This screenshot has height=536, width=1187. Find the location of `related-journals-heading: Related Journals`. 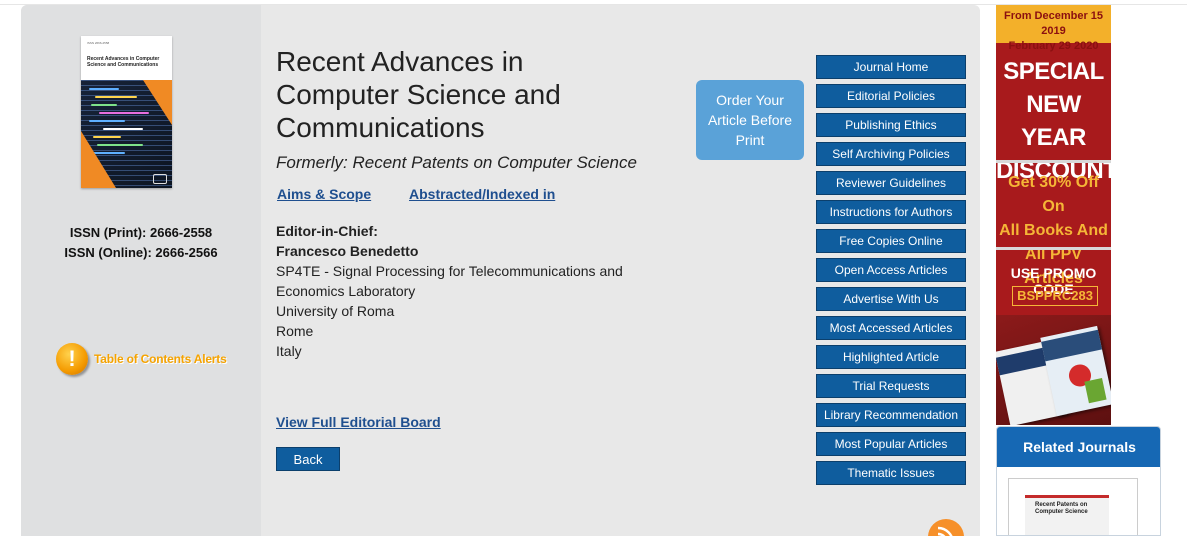

related-journals-heading: Related Journals is located at coordinates (1078, 447).